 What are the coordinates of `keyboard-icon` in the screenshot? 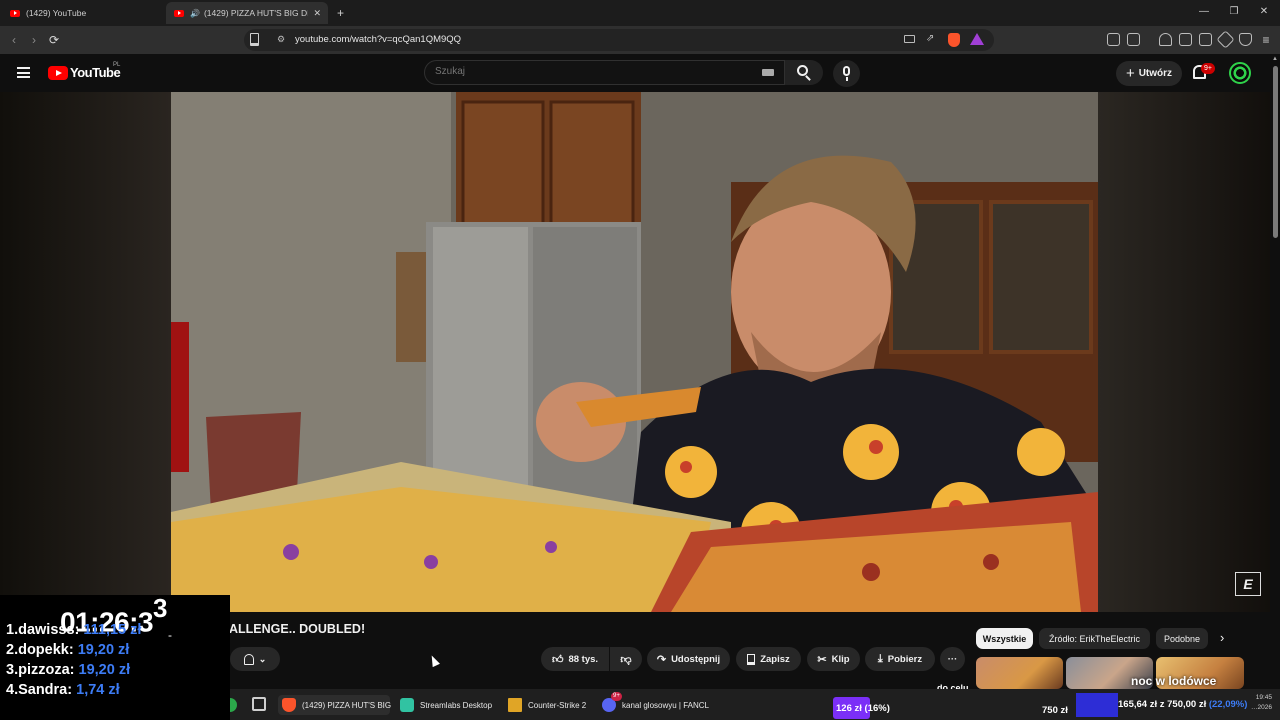 It's located at (768, 72).